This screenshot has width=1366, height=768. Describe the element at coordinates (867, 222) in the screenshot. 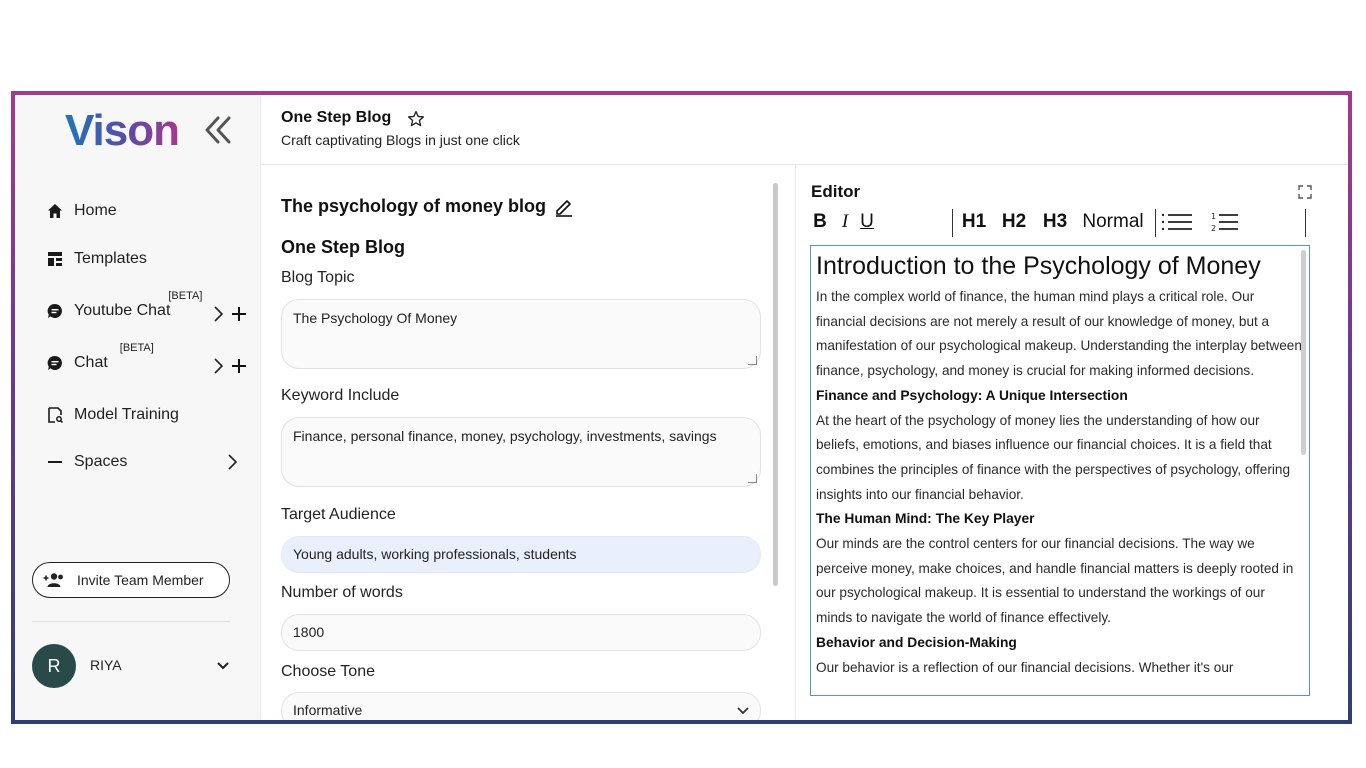

I see `underline-button: U` at that location.